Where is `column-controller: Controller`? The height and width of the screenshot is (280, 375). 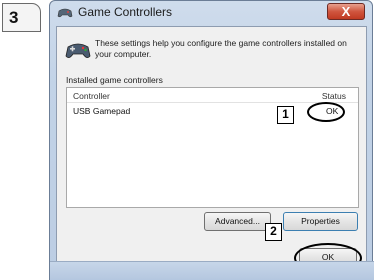 column-controller: Controller is located at coordinates (91, 96).